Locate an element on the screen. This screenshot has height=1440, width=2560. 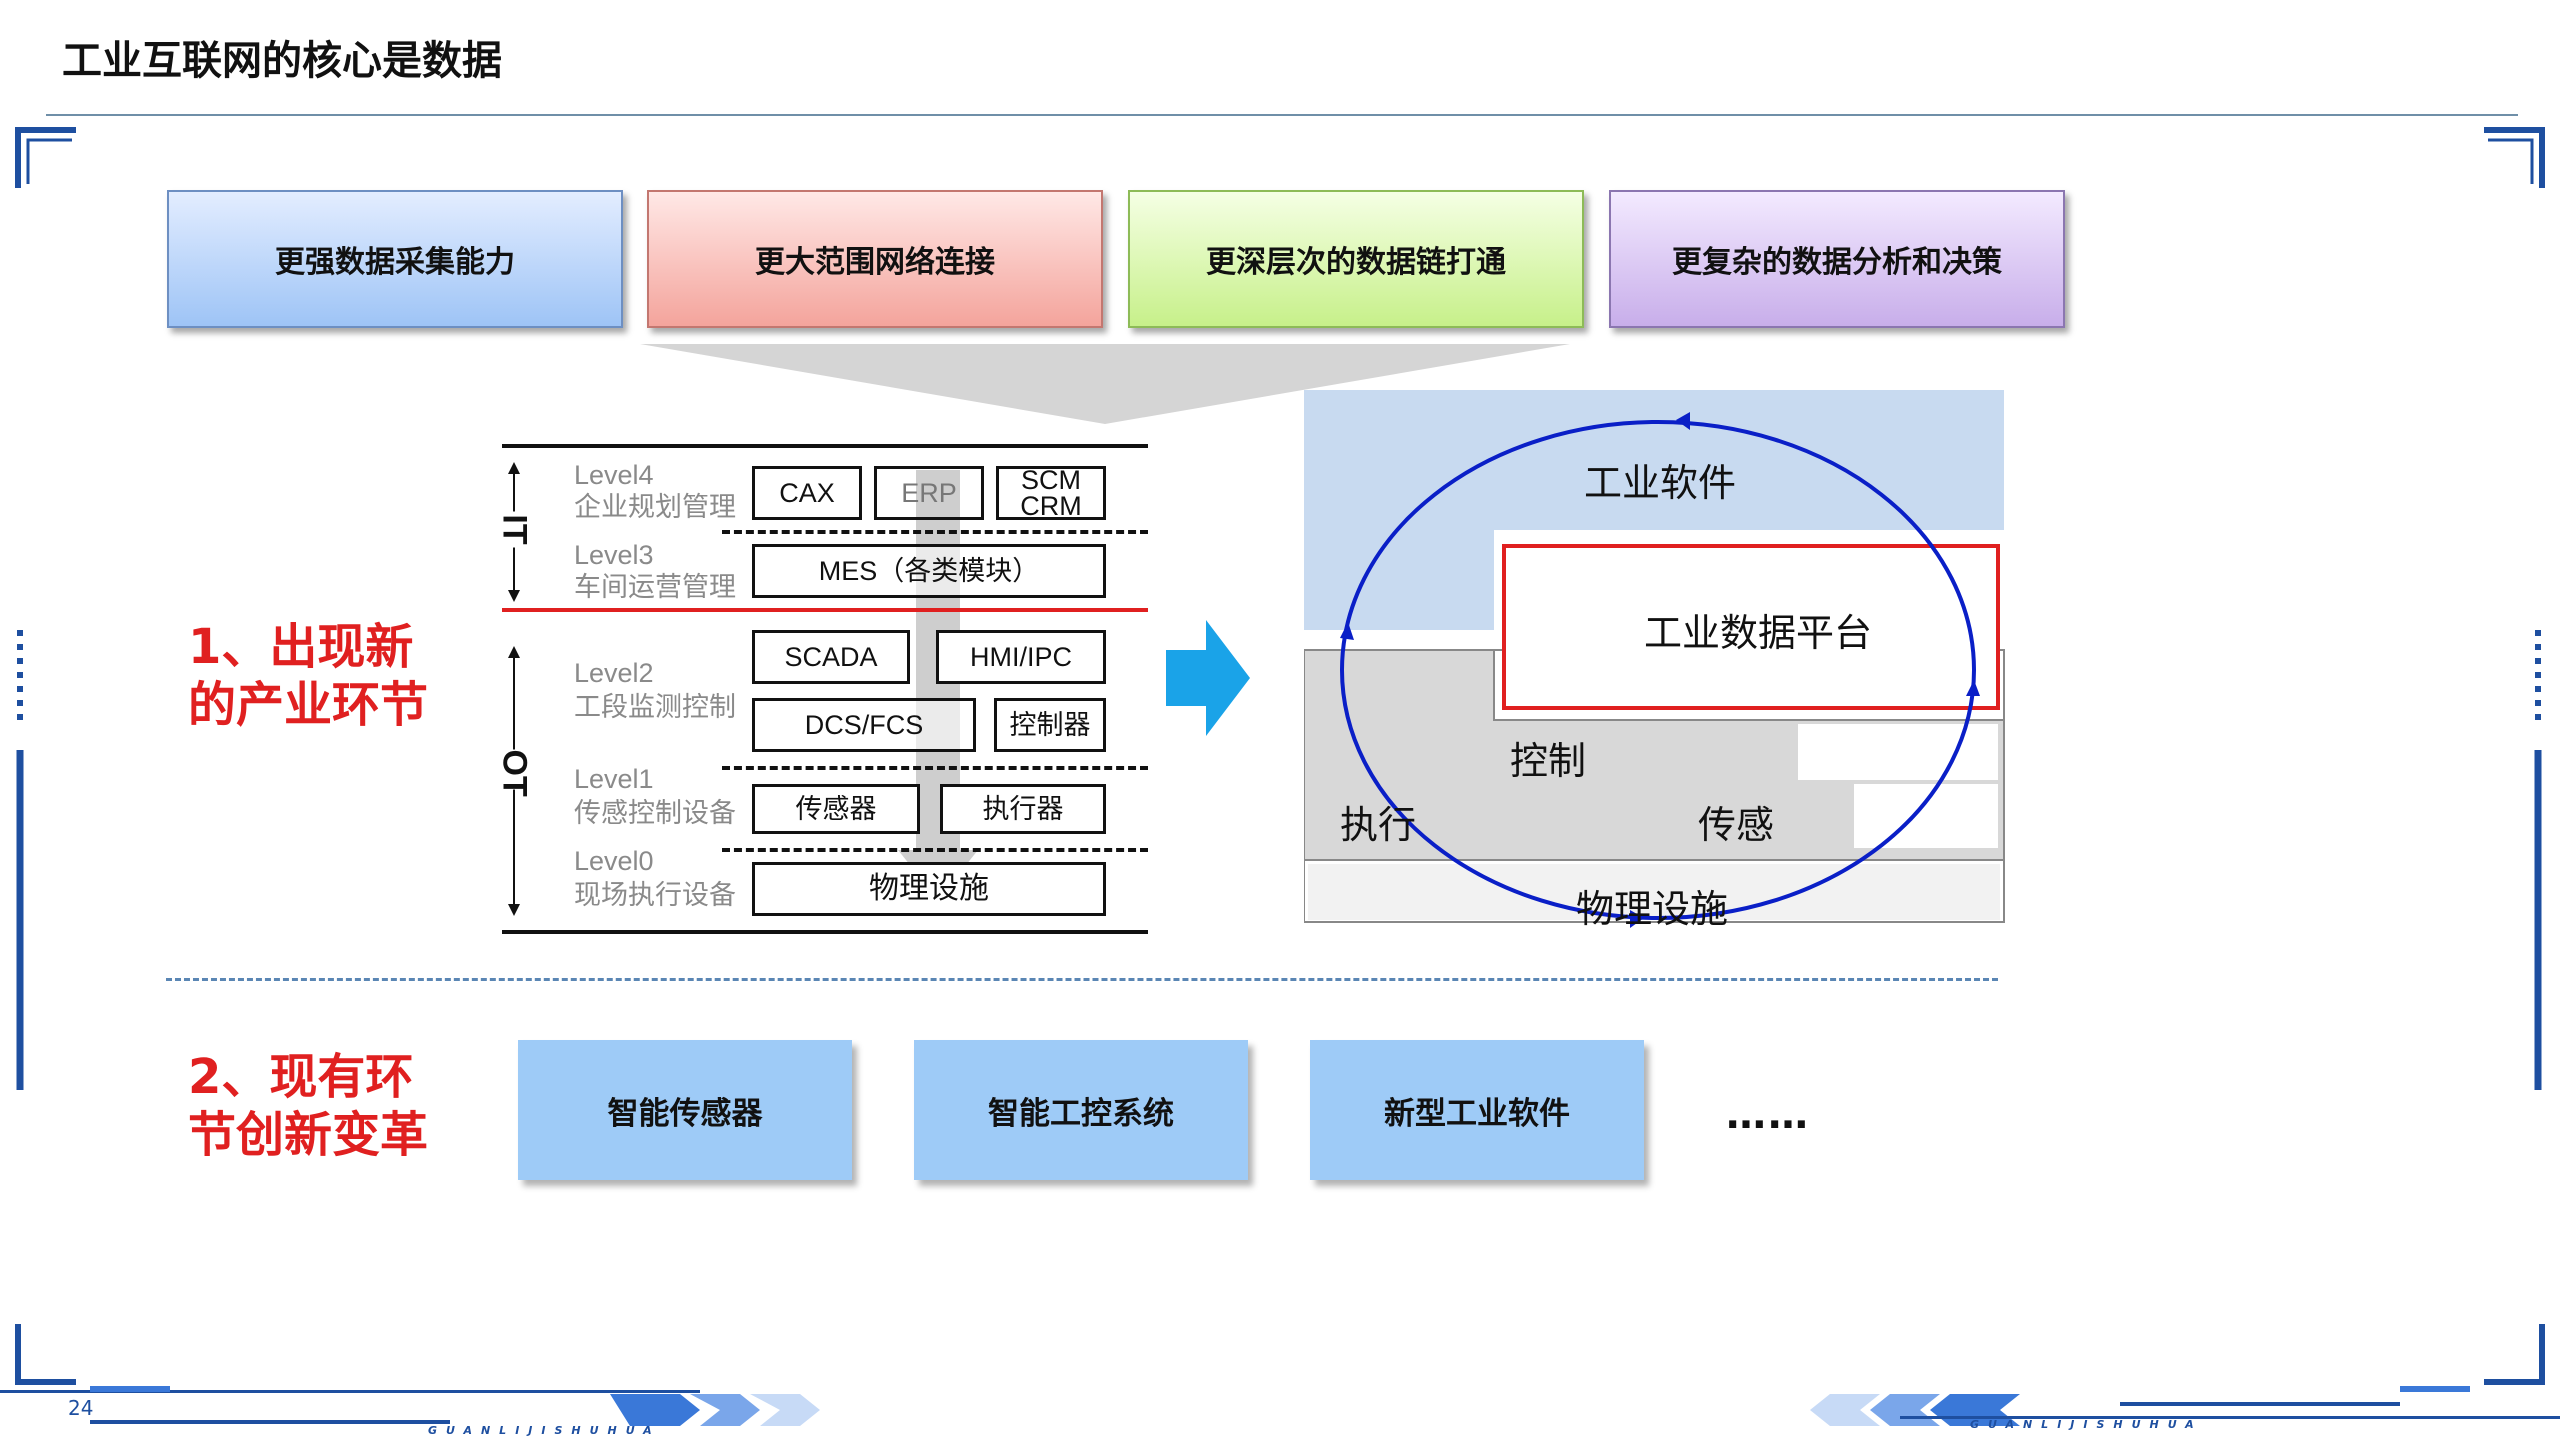
section1-heading: 1、出现新 的产业环节 is located at coordinates (308, 676).